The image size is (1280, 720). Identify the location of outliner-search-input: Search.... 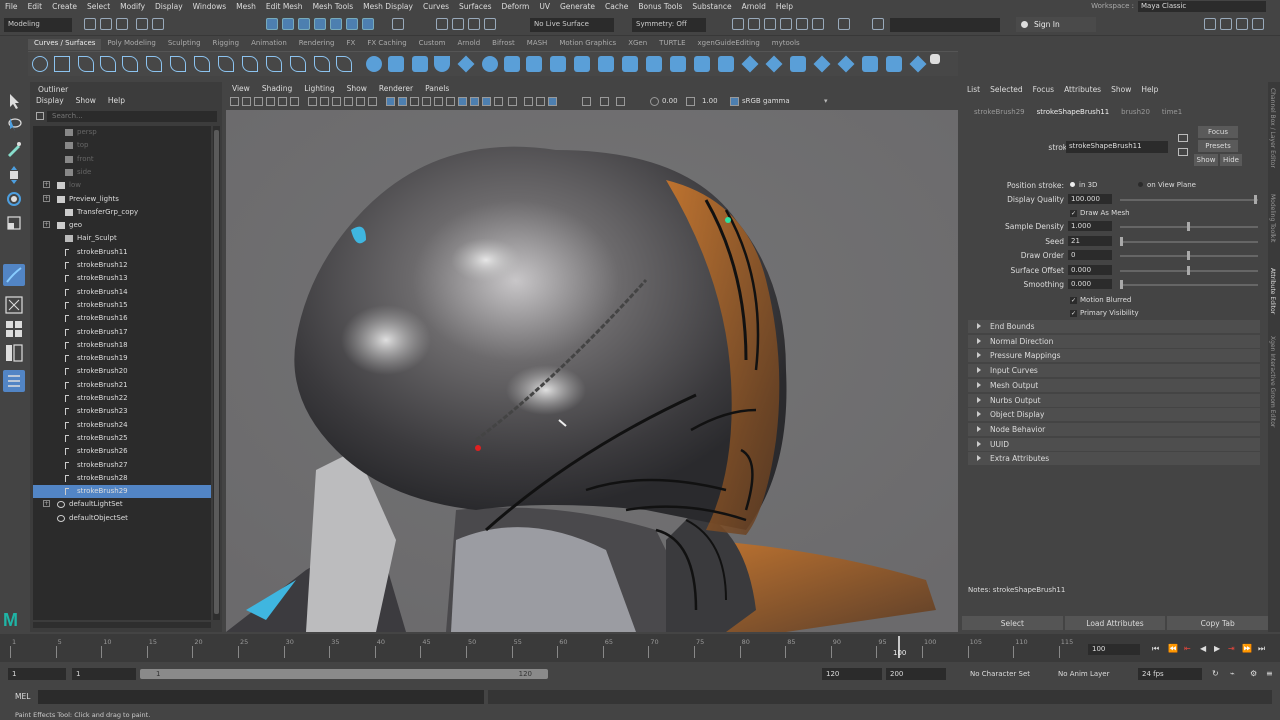
(132, 116).